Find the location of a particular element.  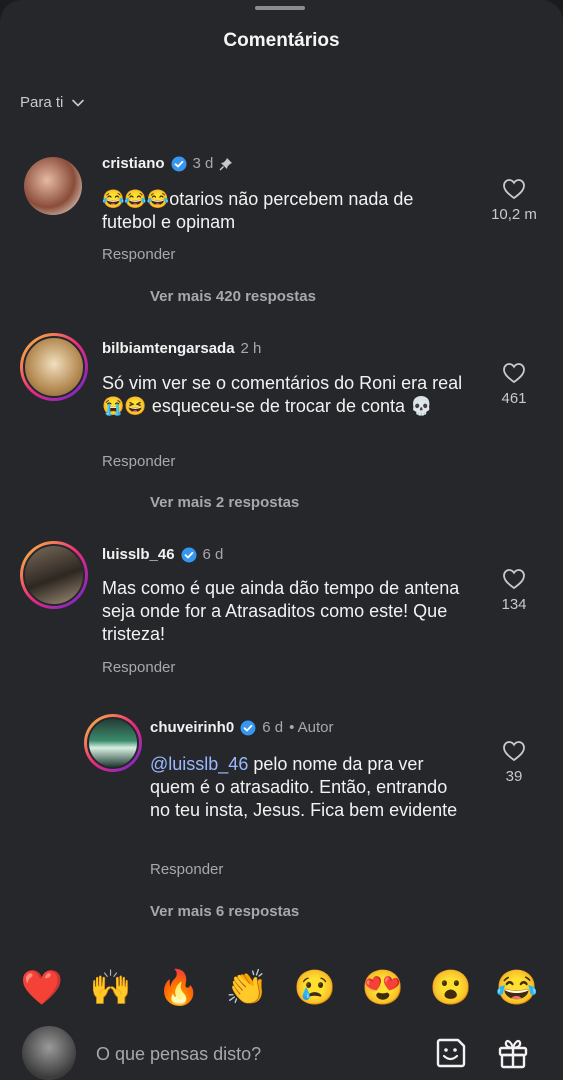

emoji-laughing-button: 😂 is located at coordinates (517, 988).